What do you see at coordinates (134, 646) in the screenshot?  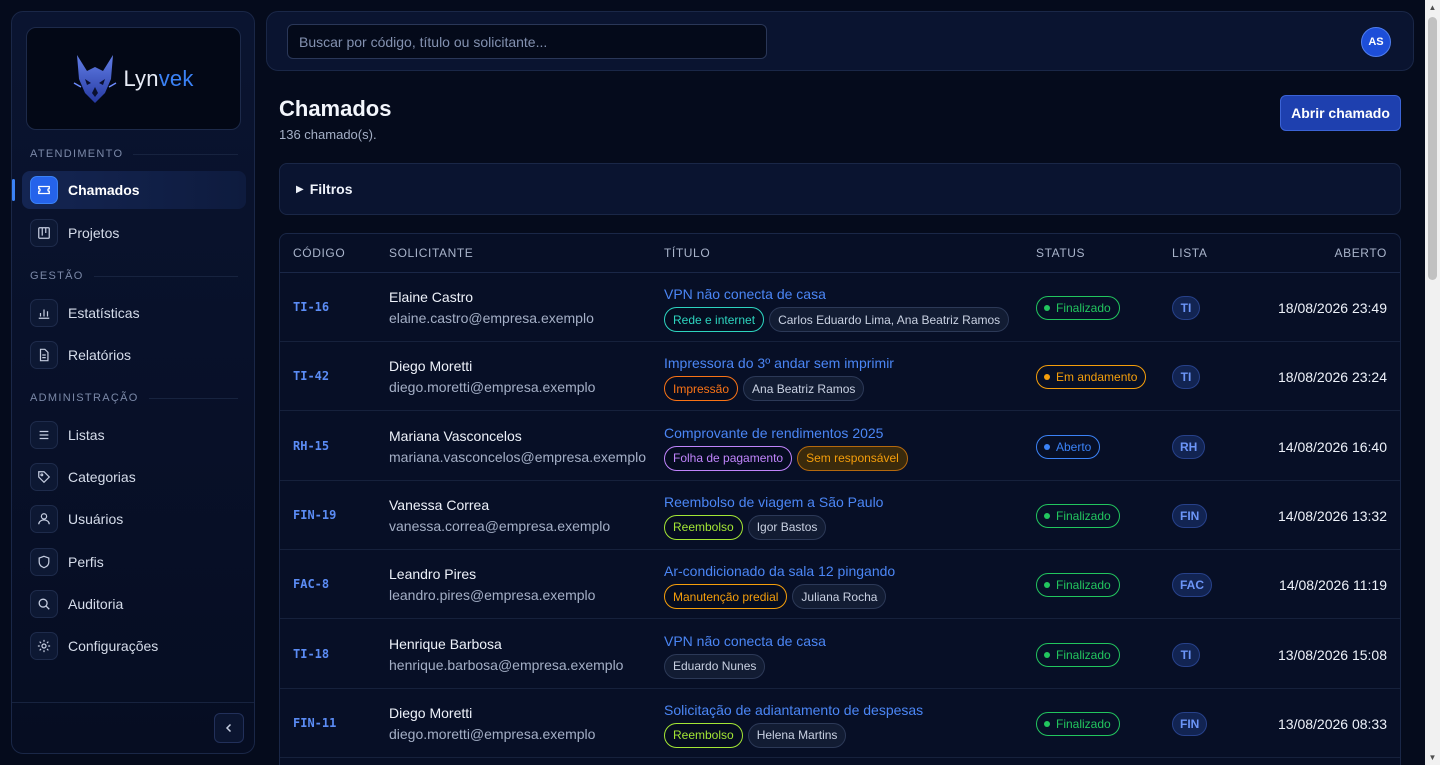 I see `sidebar-item-configuracoes: Configurações` at bounding box center [134, 646].